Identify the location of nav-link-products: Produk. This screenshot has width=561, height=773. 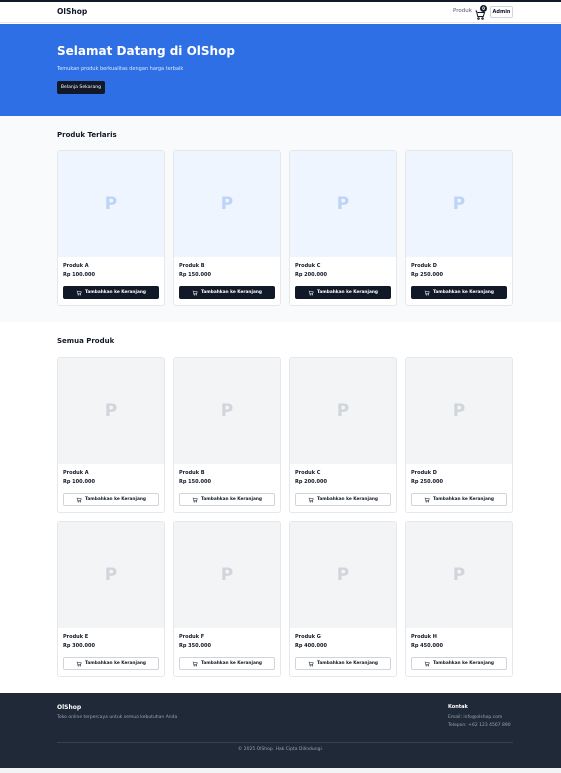
(462, 11).